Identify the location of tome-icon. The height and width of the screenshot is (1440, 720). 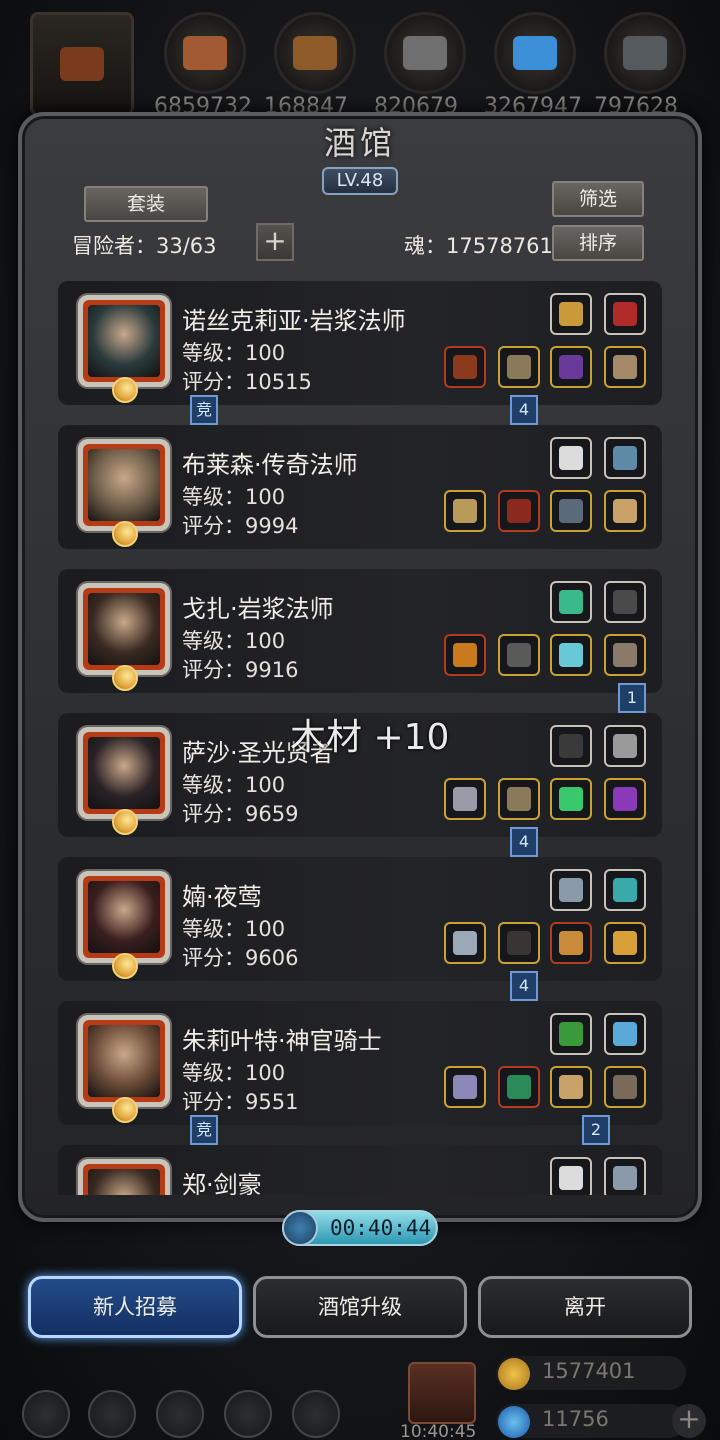
(625, 458).